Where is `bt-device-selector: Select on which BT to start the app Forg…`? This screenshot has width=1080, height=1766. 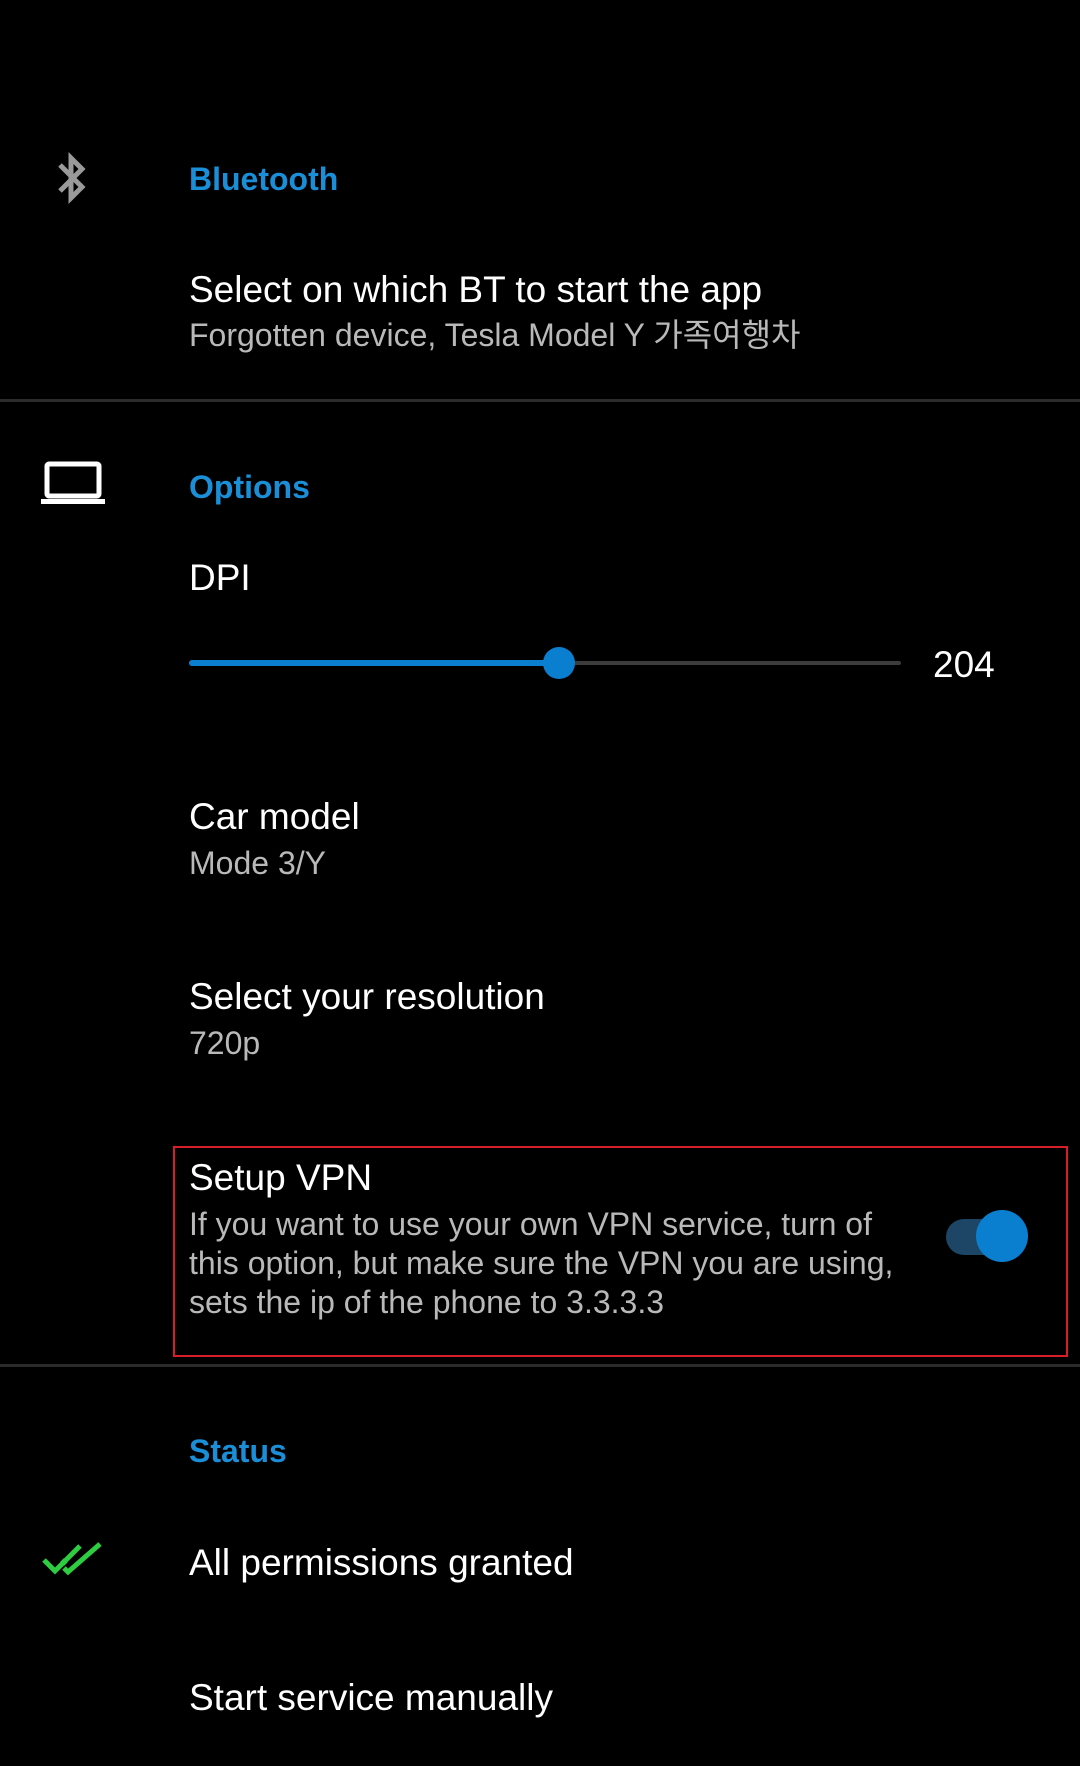 bt-device-selector: Select on which BT to start the app Forg… is located at coordinates (540, 310).